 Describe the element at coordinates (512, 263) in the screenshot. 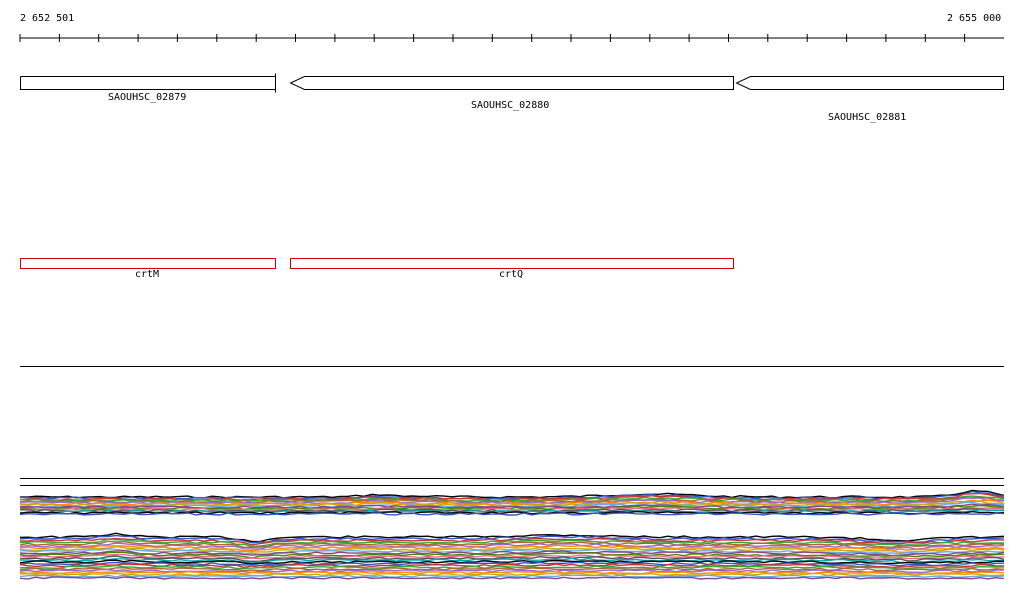

I see `feature-crtq` at that location.